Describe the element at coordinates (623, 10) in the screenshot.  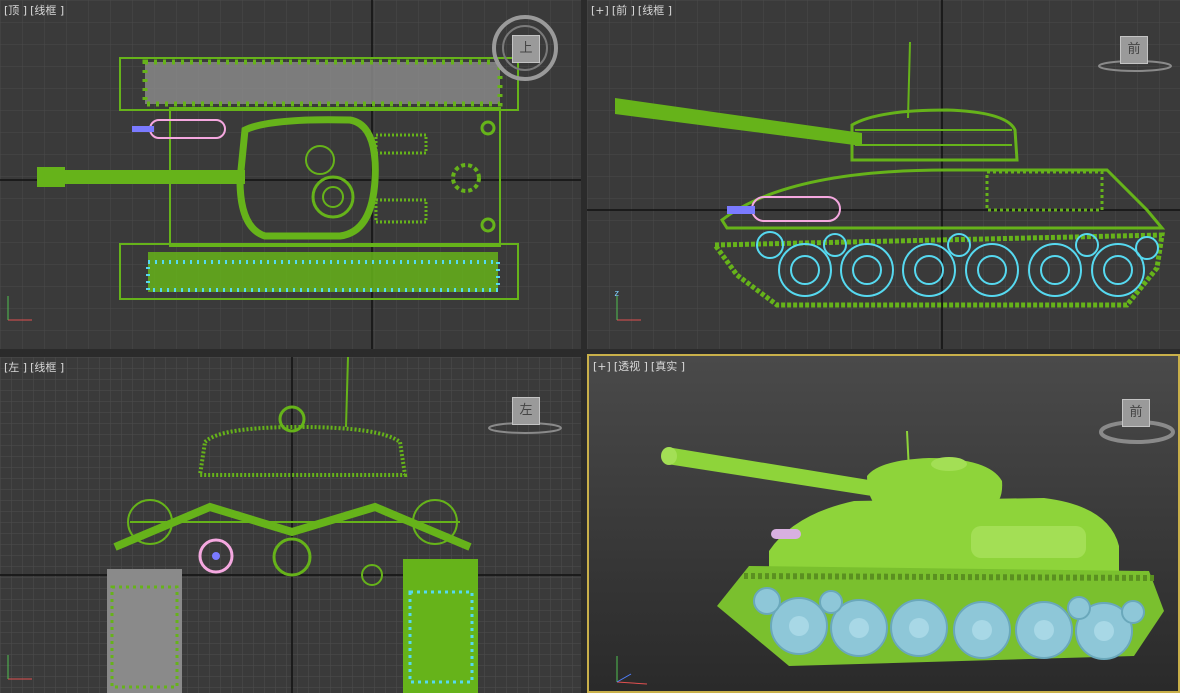
I see `viewport-name-front: [前 ]` at that location.